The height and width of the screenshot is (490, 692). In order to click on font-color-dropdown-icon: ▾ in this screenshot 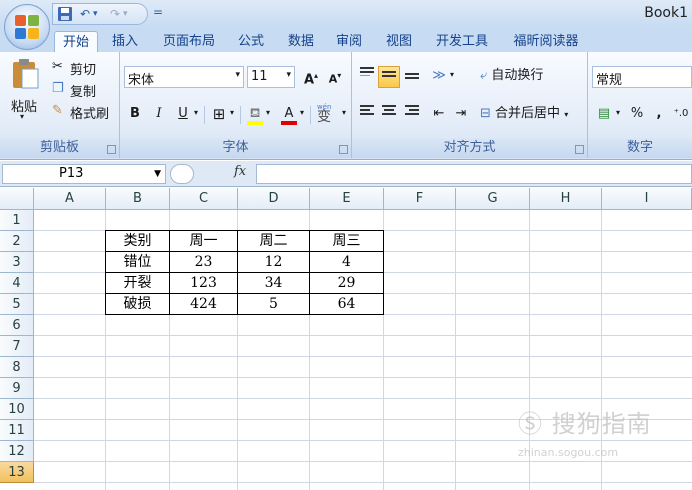, I will do `click(302, 112)`.